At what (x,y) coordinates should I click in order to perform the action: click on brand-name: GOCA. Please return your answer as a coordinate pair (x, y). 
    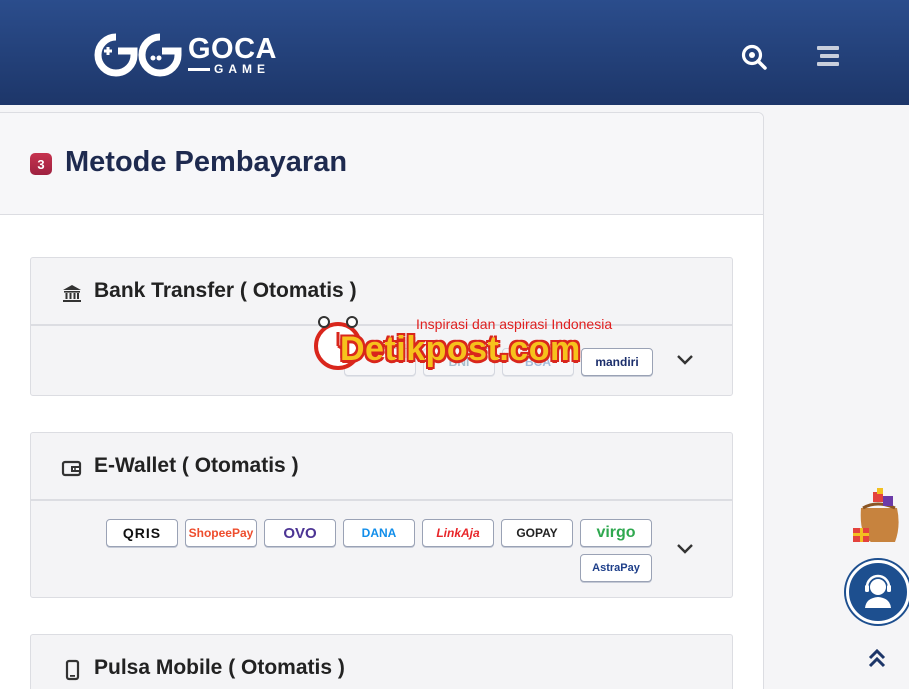
    Looking at the image, I should click on (232, 48).